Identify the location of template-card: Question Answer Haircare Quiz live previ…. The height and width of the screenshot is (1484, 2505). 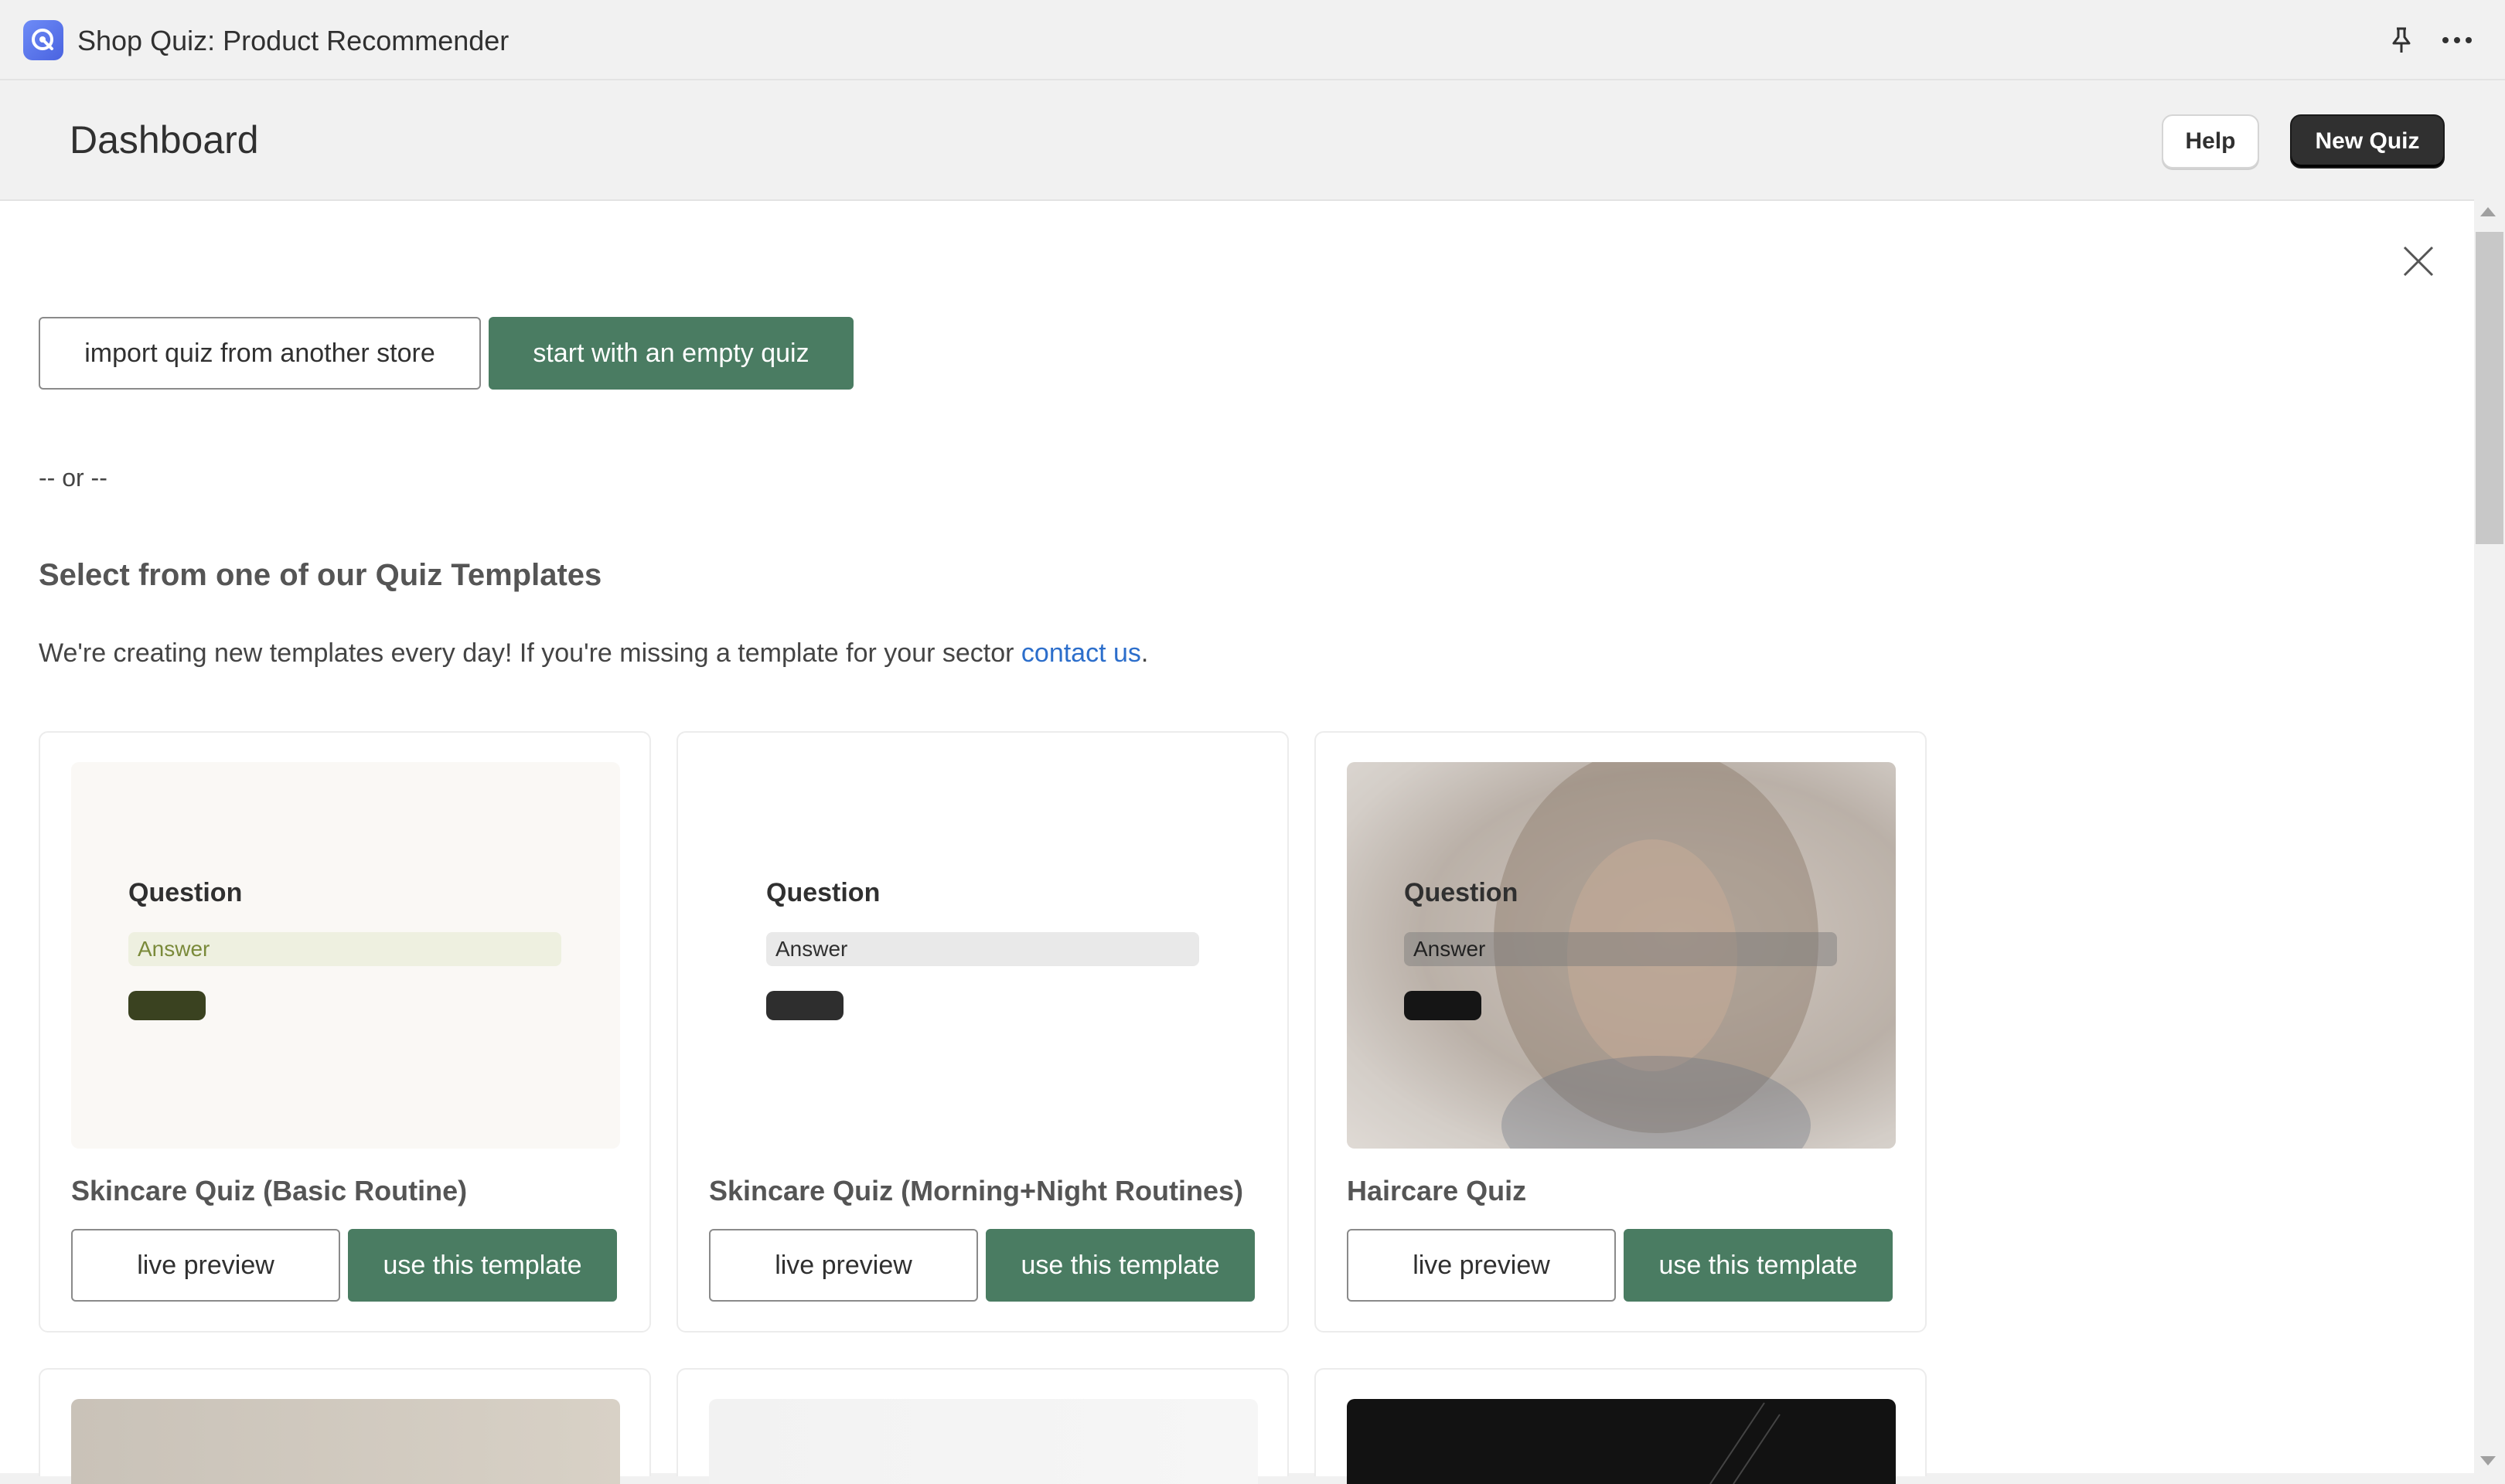
(1620, 1032).